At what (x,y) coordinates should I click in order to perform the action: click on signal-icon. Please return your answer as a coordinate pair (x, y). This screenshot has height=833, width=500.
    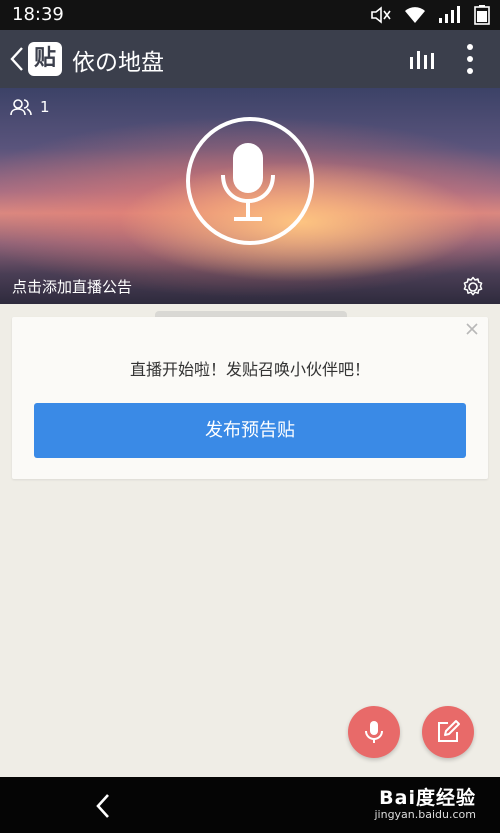
    Looking at the image, I should click on (449, 14).